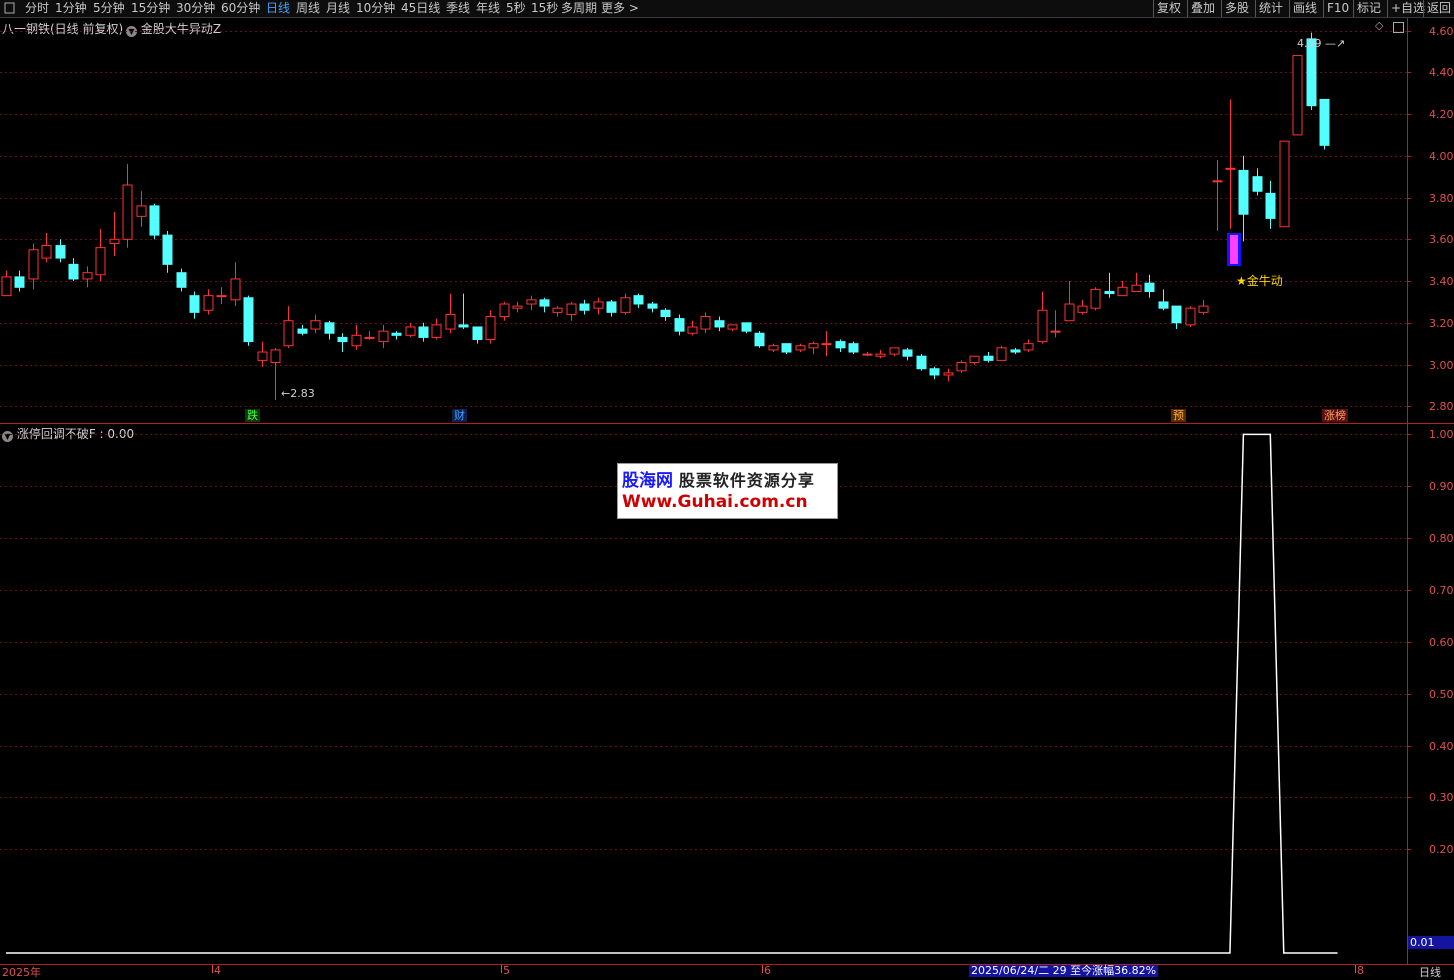 This screenshot has height=980, width=1454. I want to click on badge-fall: 跌, so click(252, 415).